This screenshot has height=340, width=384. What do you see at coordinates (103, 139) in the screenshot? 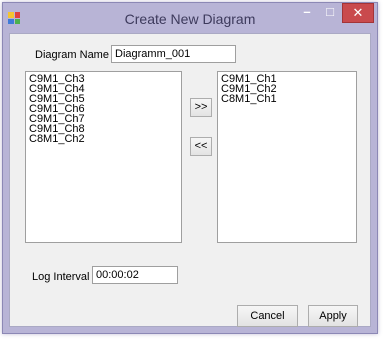
I see `list-item: C8M1_Ch2` at bounding box center [103, 139].